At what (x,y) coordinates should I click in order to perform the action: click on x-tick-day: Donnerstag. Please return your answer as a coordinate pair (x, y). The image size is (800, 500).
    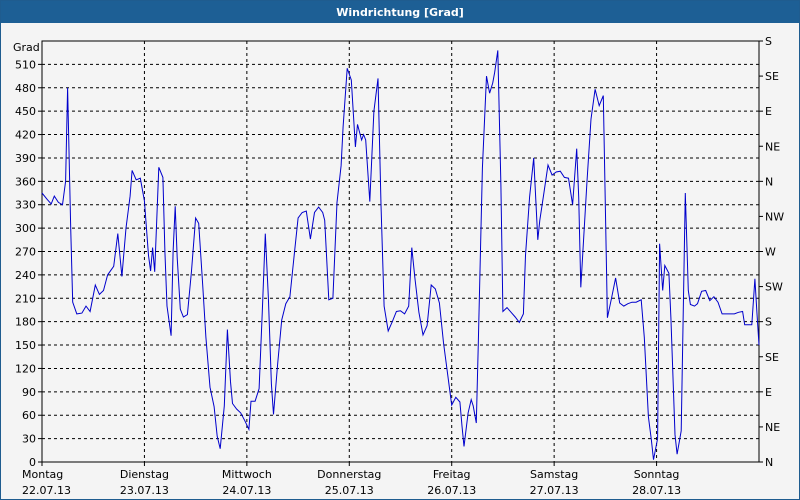
    Looking at the image, I should click on (349, 474).